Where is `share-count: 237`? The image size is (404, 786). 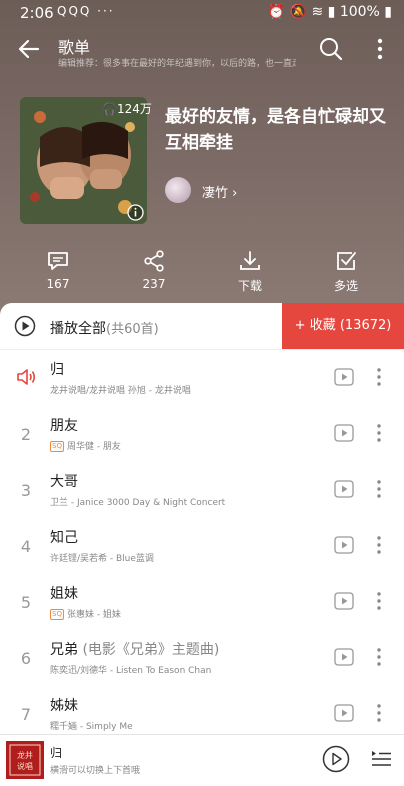
share-count: 237 is located at coordinates (154, 284).